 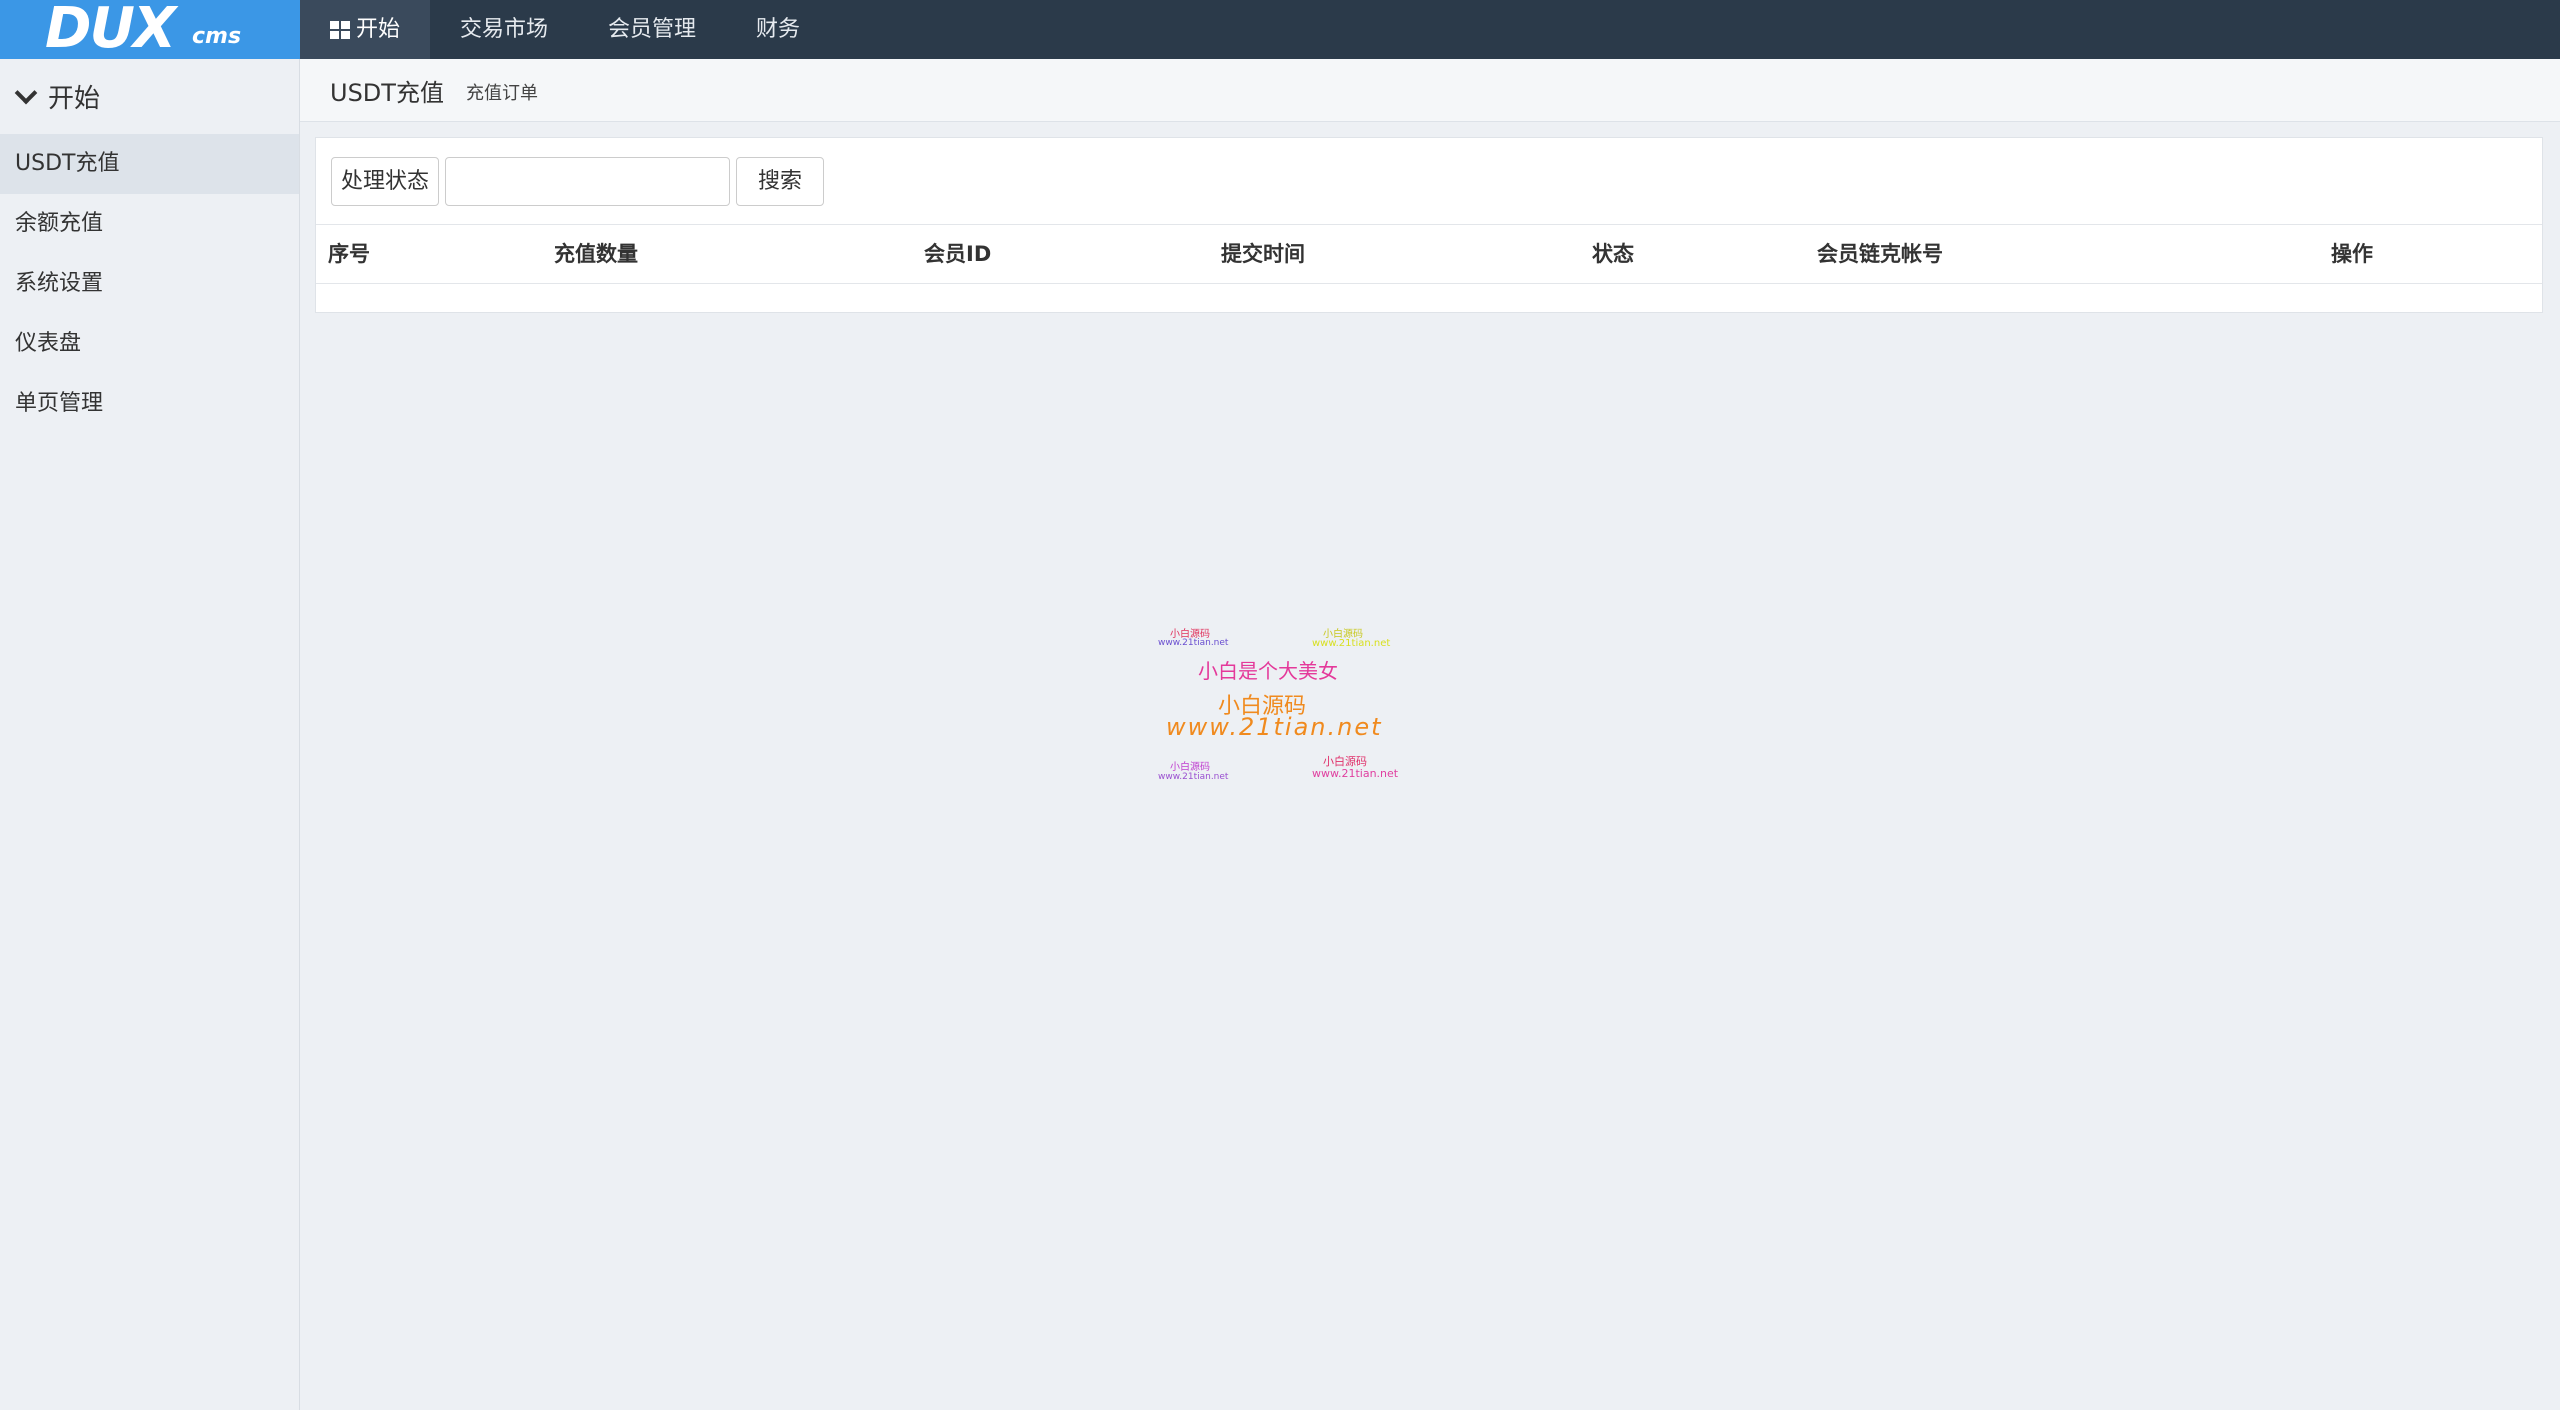 I want to click on logo: DUX cms, so click(x=150, y=30).